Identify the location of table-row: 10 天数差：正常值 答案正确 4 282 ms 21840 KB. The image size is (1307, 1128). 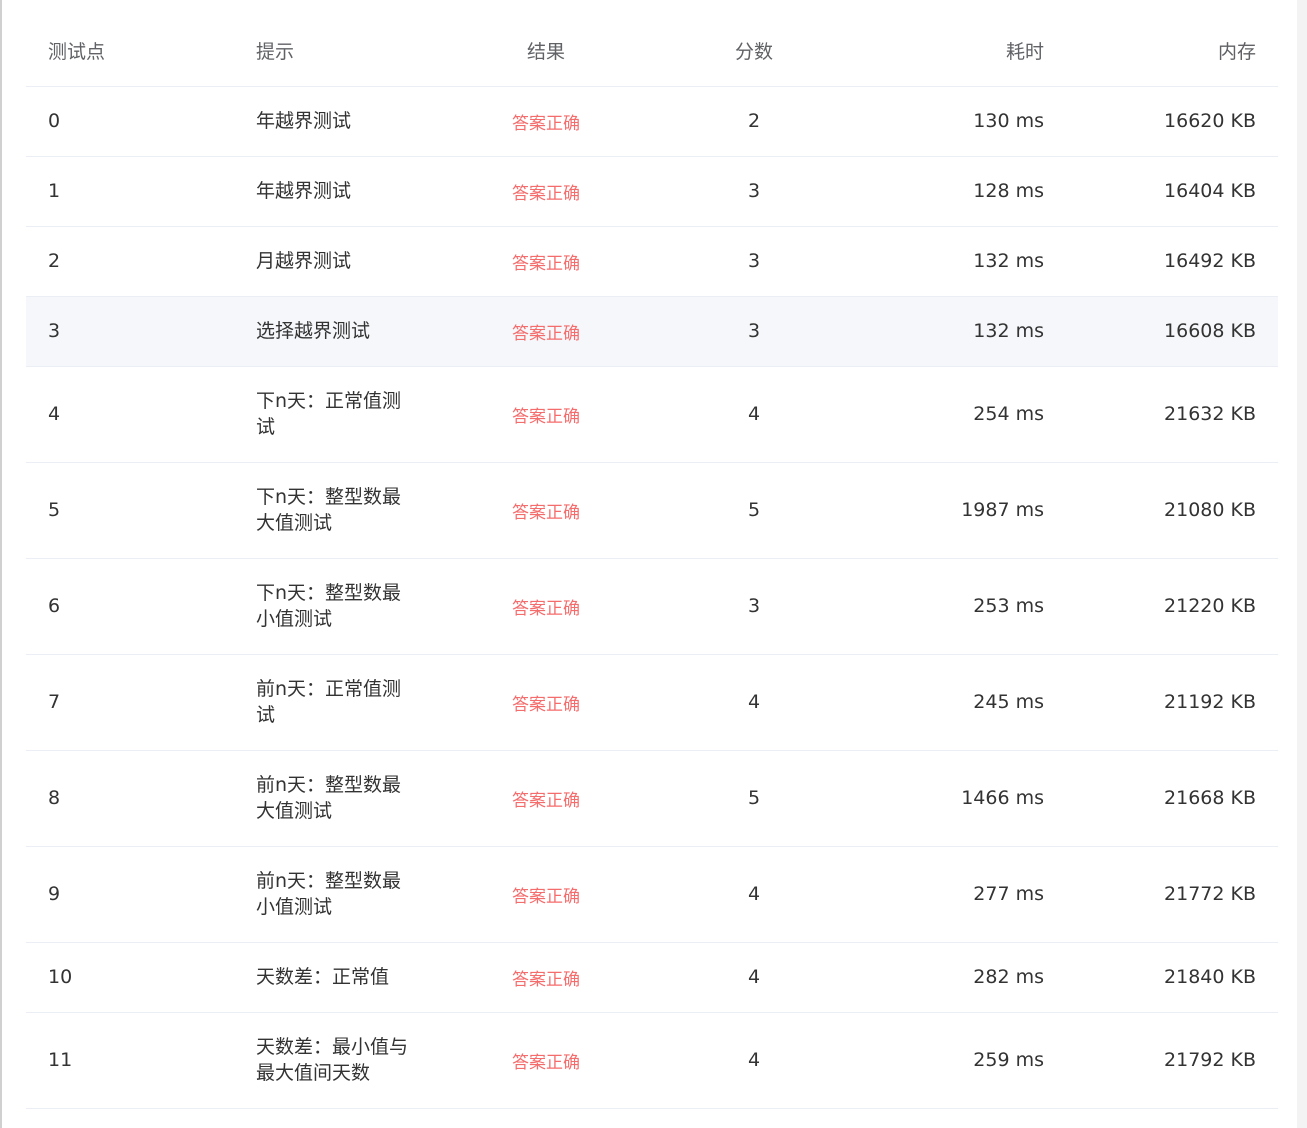
(652, 977).